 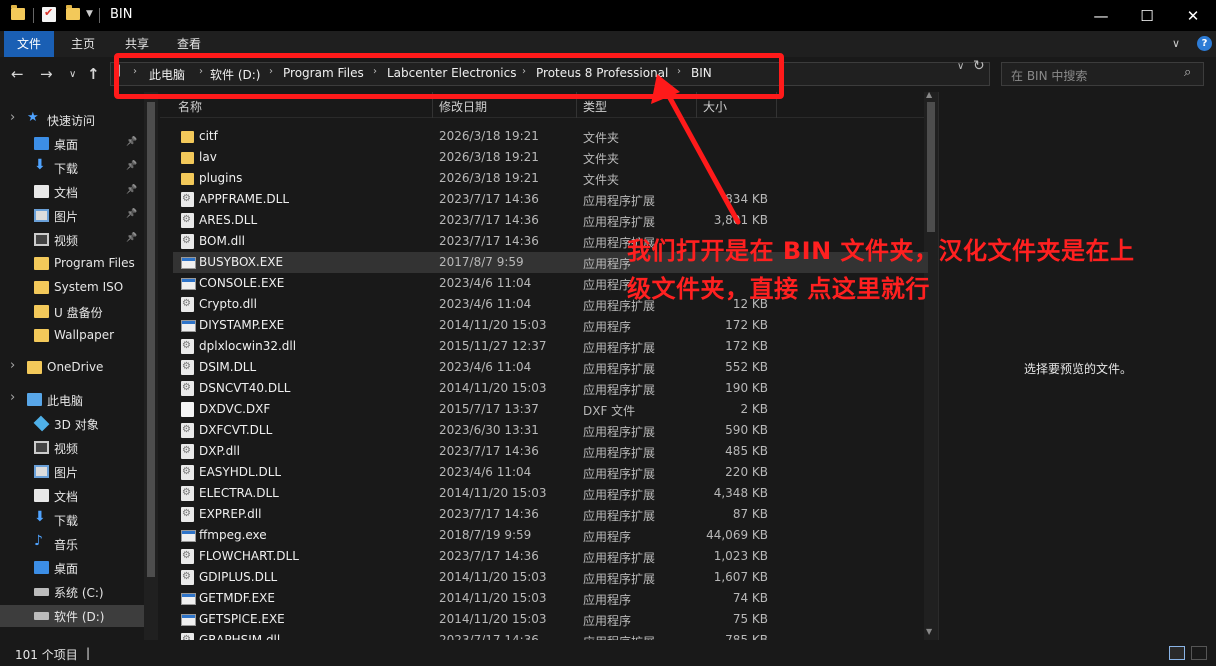 I want to click on details-view-icon, so click(x=1177, y=653).